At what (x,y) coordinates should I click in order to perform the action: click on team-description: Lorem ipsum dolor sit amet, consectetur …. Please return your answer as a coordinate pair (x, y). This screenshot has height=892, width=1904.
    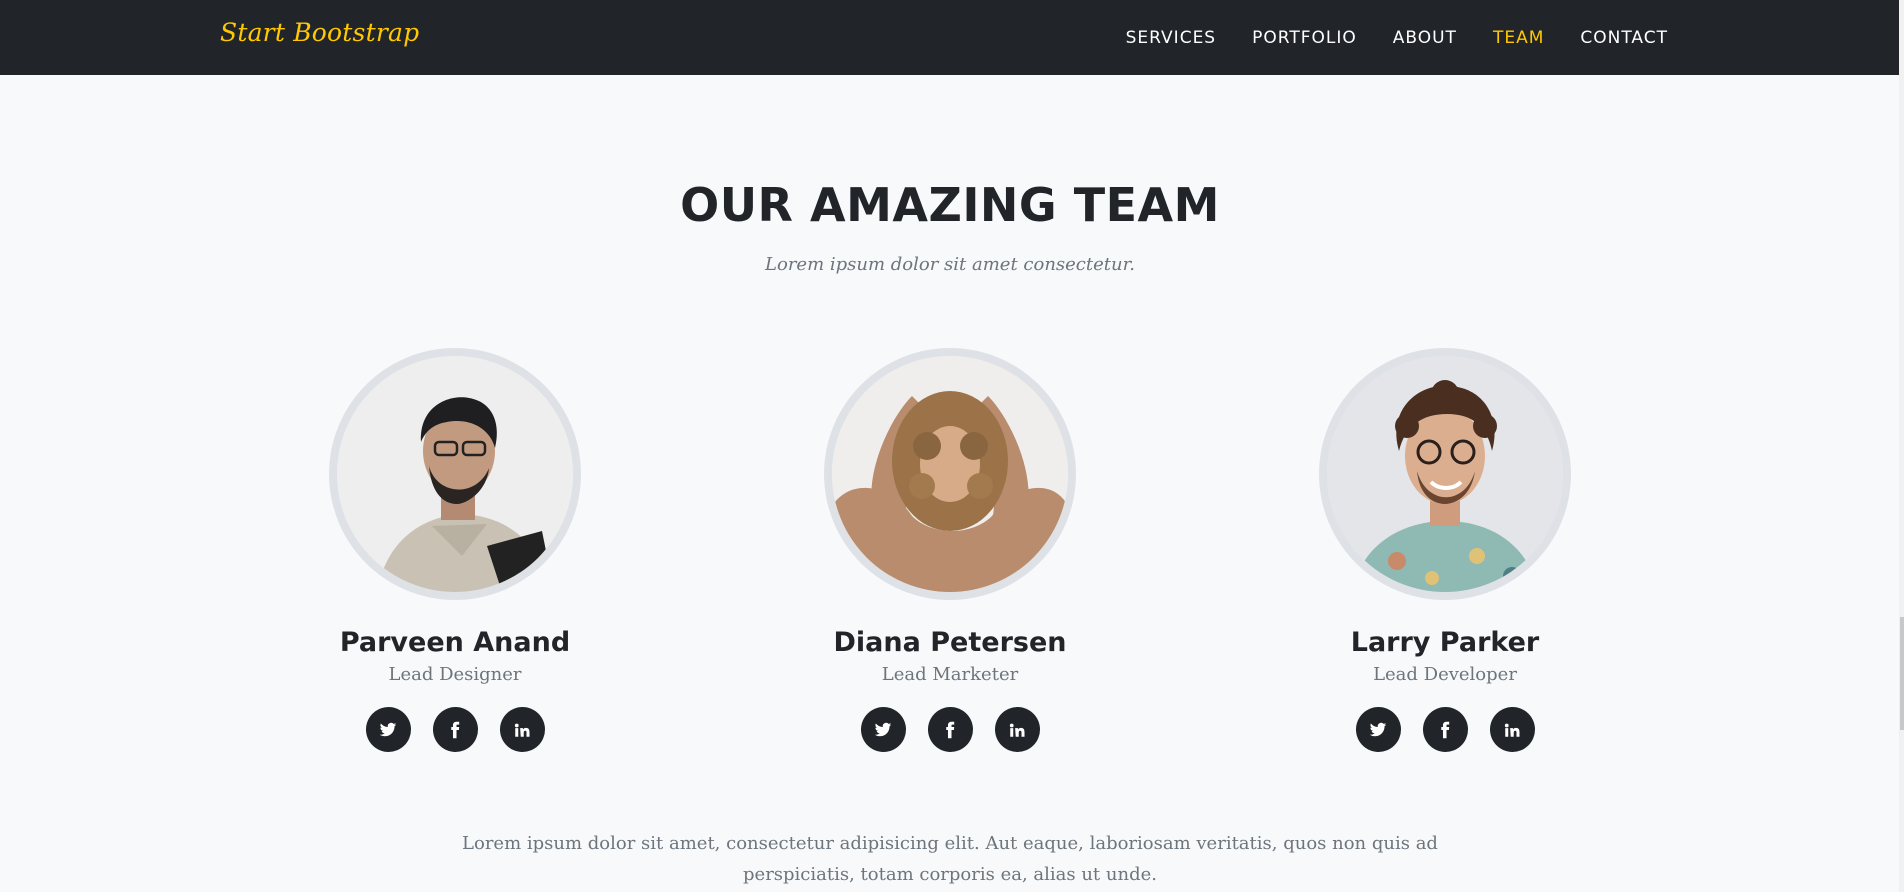
    Looking at the image, I should click on (950, 859).